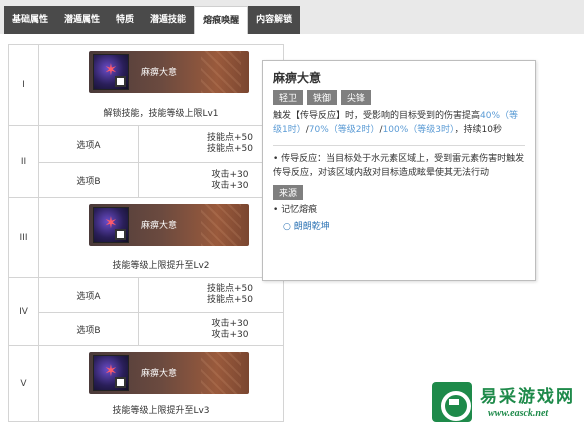 The image size is (584, 429). Describe the element at coordinates (452, 402) in the screenshot. I see `watermark-logo-icon` at that location.